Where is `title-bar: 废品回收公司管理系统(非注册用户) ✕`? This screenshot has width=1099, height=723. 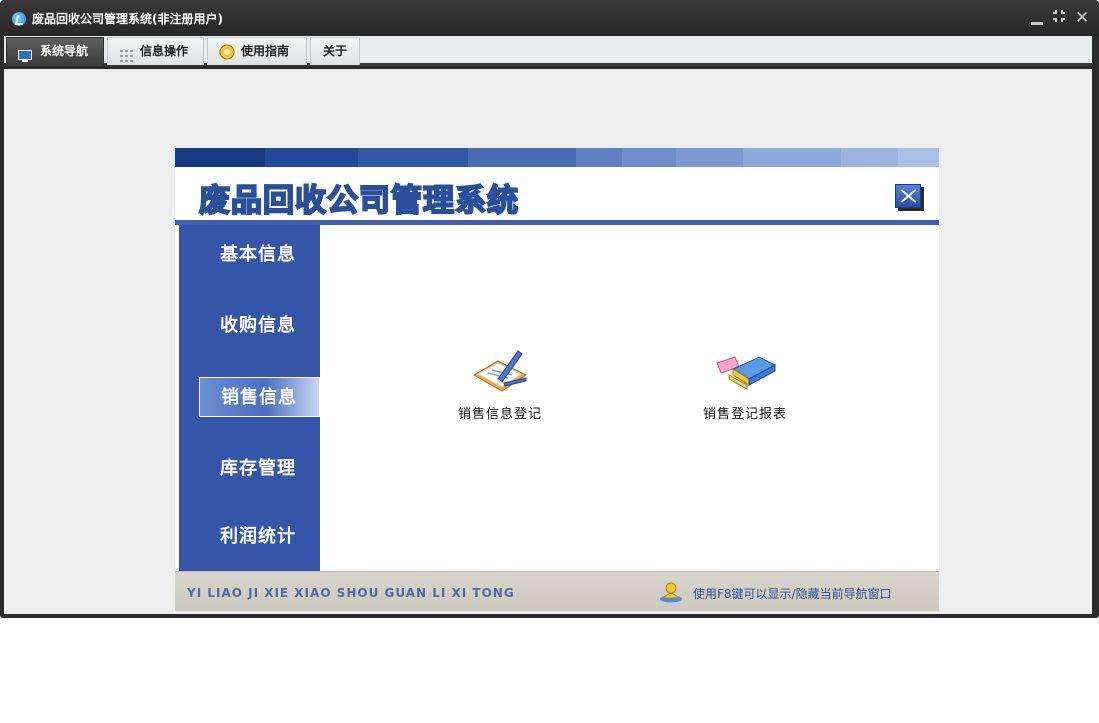 title-bar: 废品回收公司管理系统(非注册用户) ✕ is located at coordinates (549, 18).